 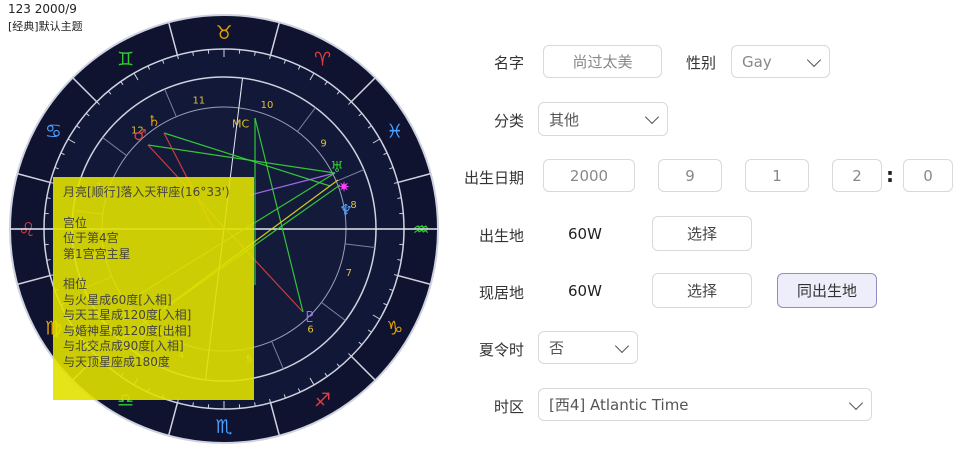 I want to click on category-value: 其他, so click(x=564, y=119).